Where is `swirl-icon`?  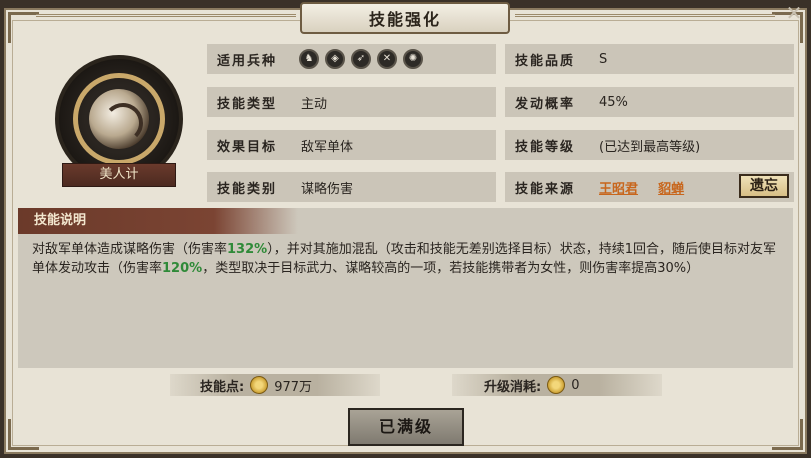
swirl-icon is located at coordinates (123, 123).